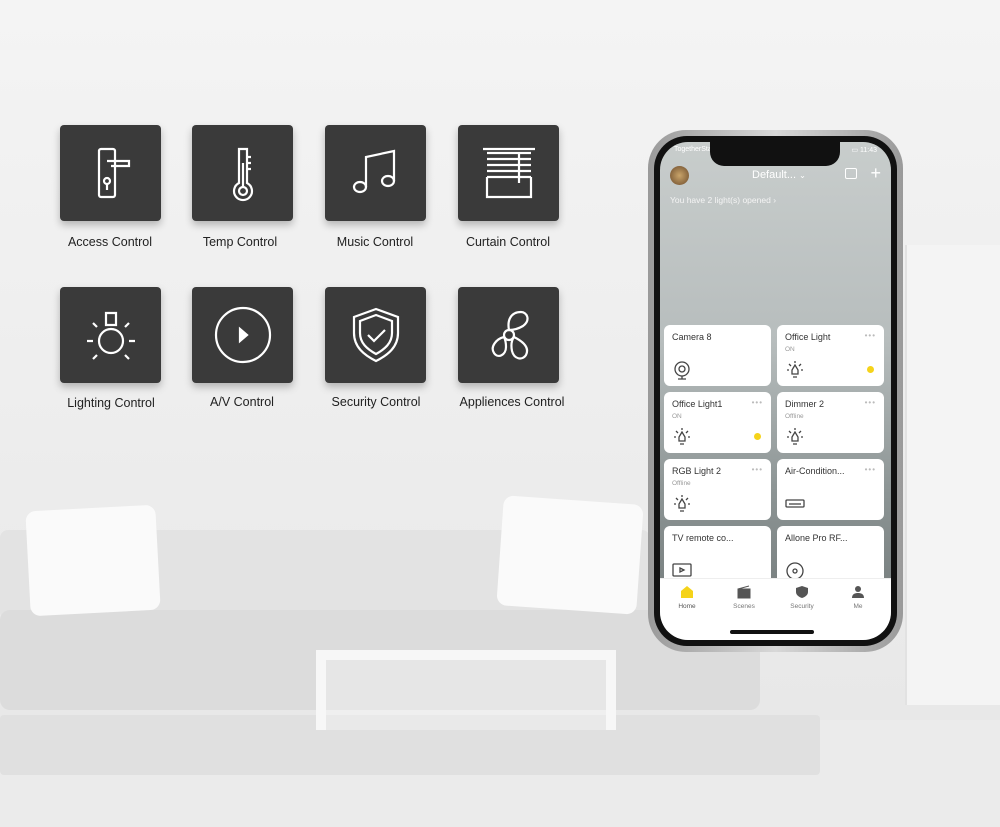 The height and width of the screenshot is (827, 1000). I want to click on music-control-tile, so click(375, 173).